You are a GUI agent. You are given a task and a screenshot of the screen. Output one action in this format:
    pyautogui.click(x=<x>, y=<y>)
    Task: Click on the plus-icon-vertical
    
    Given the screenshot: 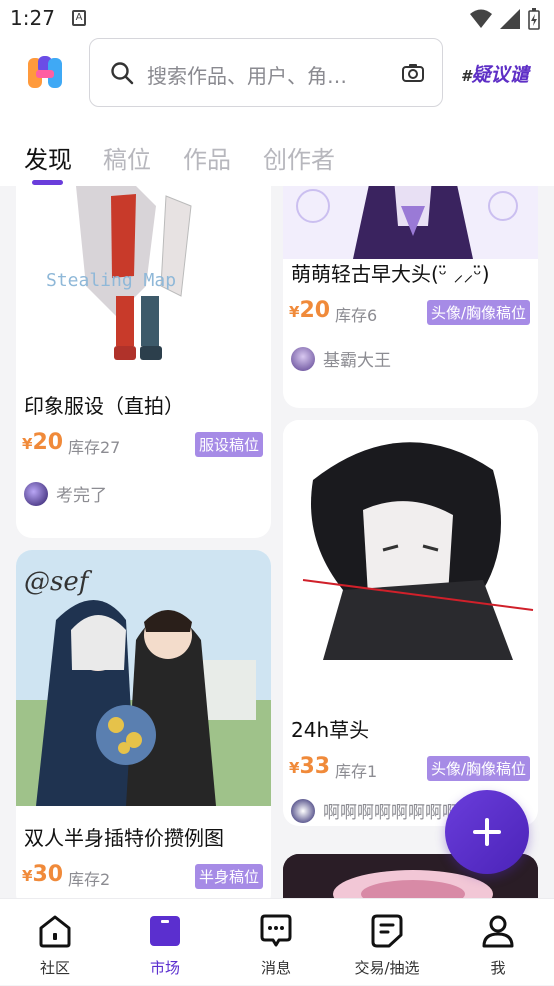 What is the action you would take?
    pyautogui.click(x=487, y=832)
    